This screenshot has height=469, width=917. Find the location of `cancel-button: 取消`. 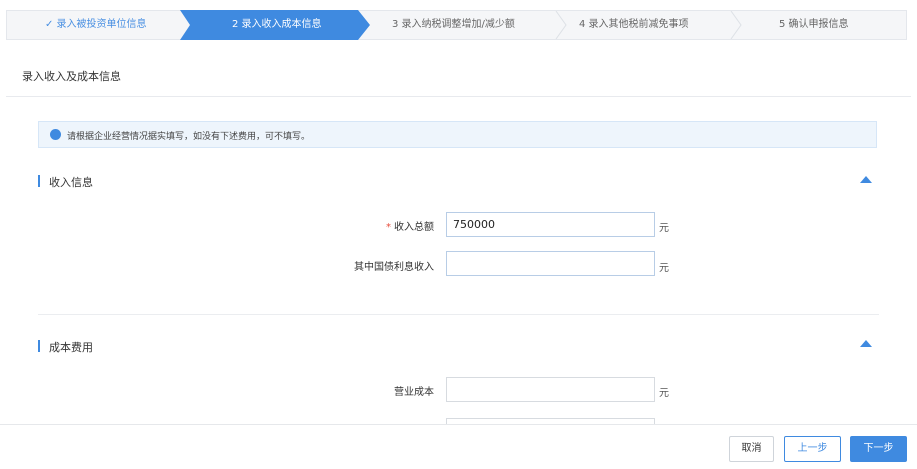

cancel-button: 取消 is located at coordinates (751, 449).